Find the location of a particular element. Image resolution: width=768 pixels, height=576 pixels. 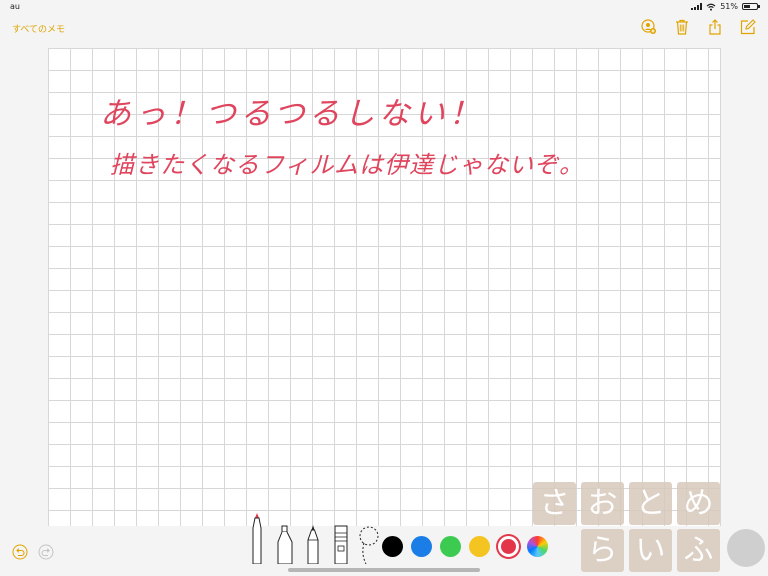

signal-icon is located at coordinates (697, 6).